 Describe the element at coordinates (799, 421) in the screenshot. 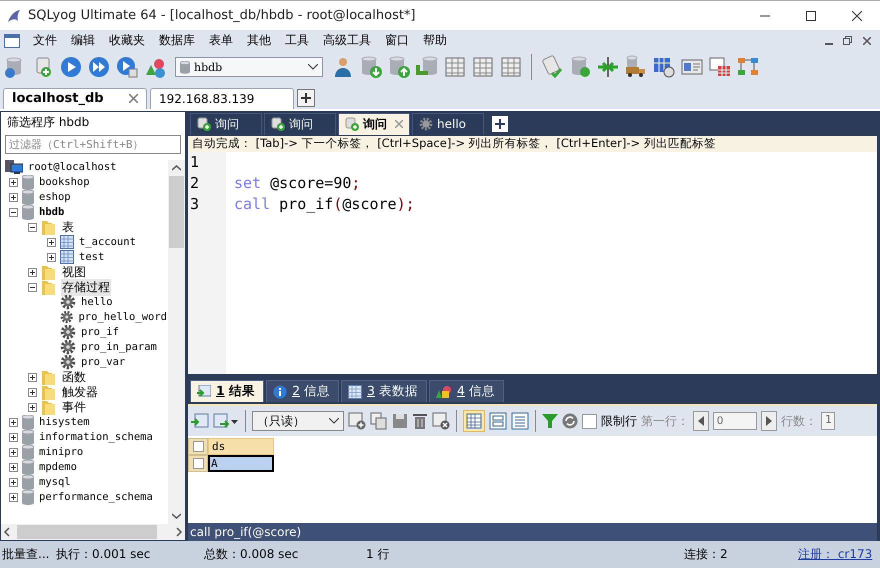

I see `field-label: 行数：` at that location.